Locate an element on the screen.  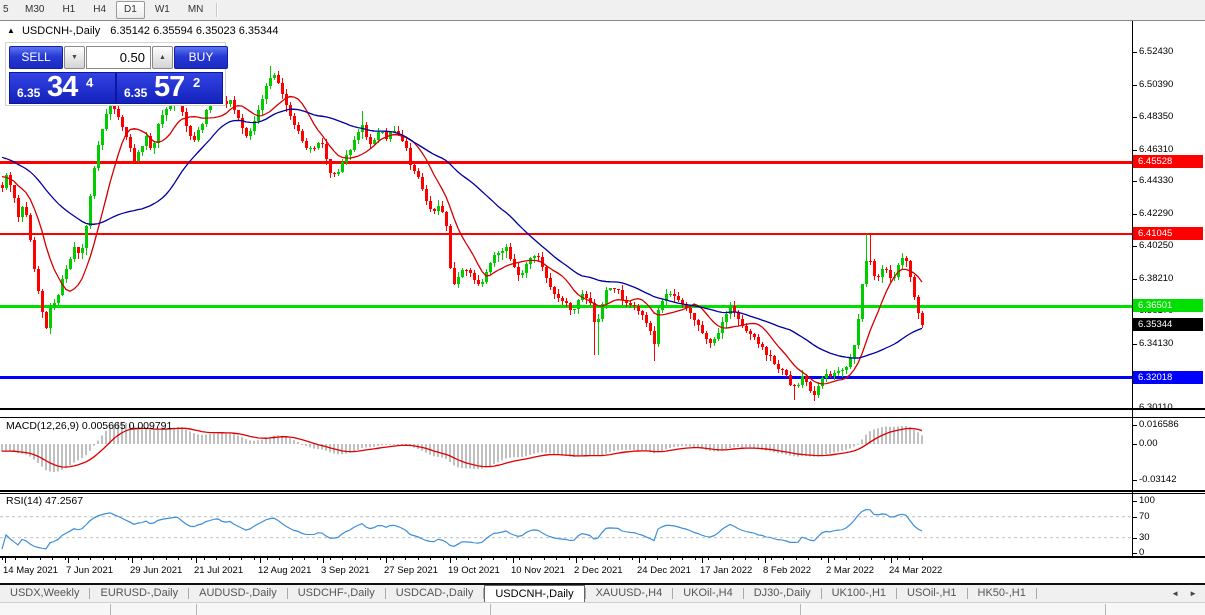
macd-axis-tick-label: 0.00 is located at coordinates (1148, 443).